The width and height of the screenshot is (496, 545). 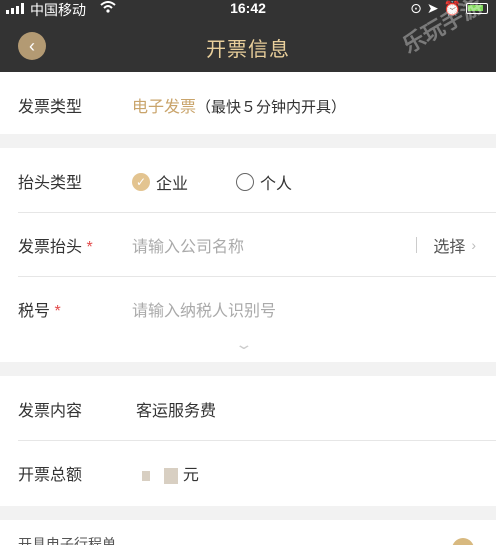 I want to click on invoice-type-card: 发票类型 电子发票（最快５分钟内开具）, so click(x=248, y=103).